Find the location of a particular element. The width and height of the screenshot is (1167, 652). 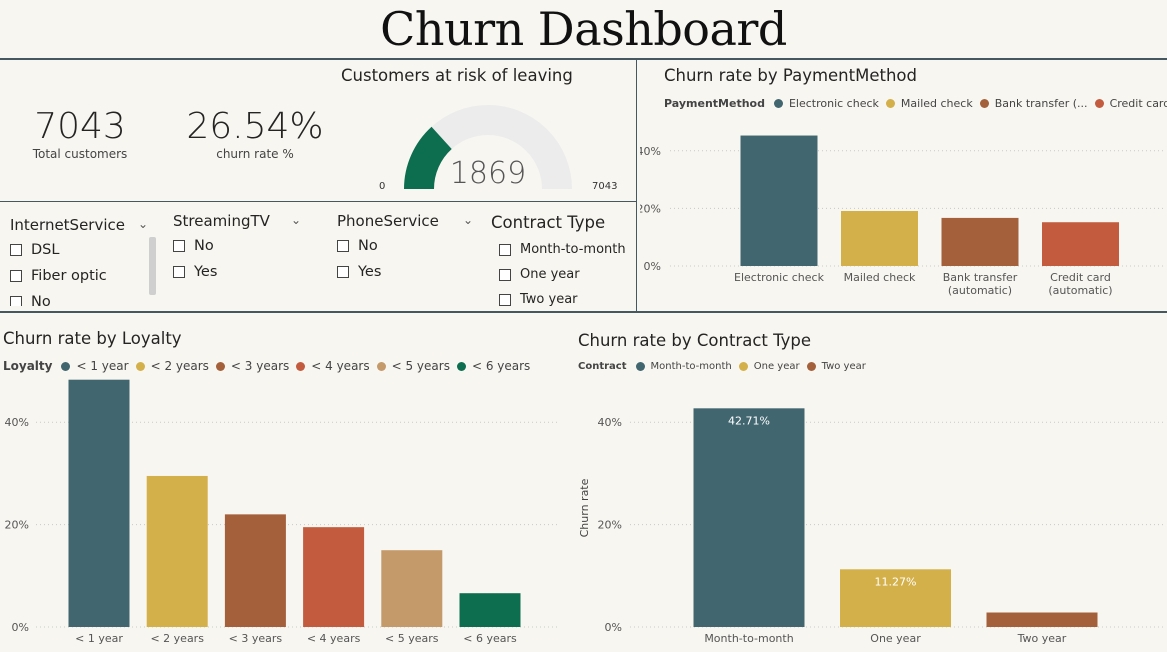

legend-item: < 2 years is located at coordinates (180, 366).